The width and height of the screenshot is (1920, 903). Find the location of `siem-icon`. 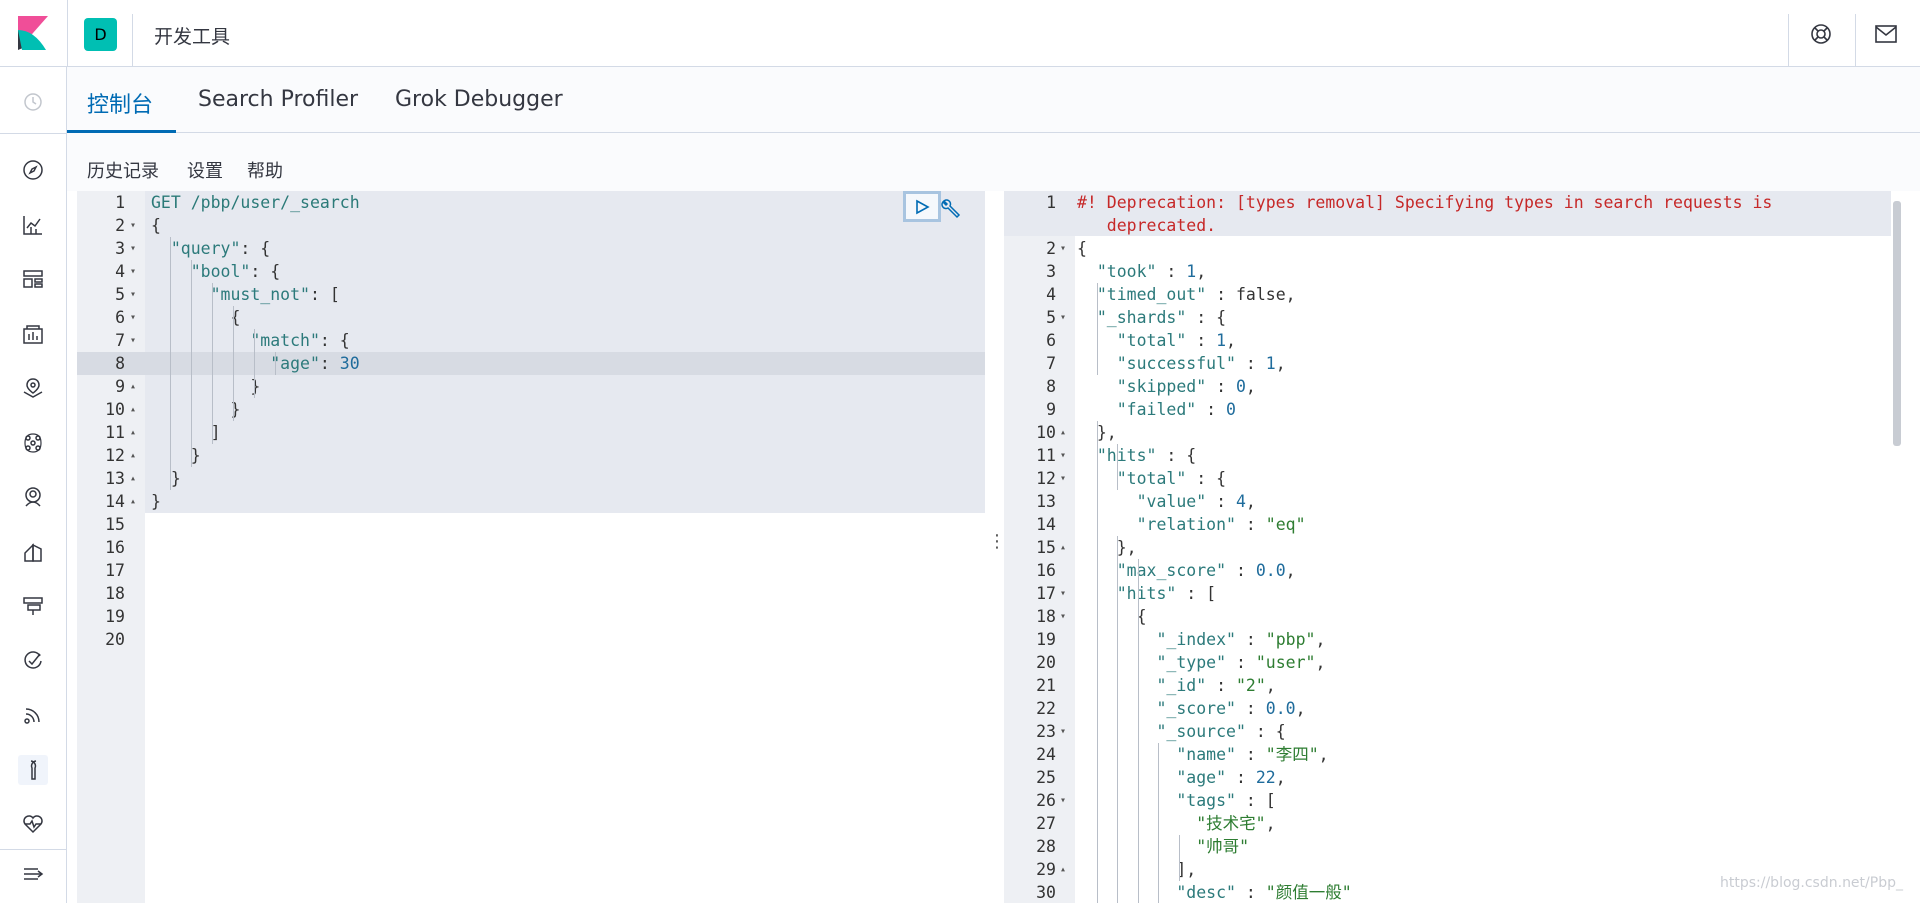

siem-icon is located at coordinates (33, 661).